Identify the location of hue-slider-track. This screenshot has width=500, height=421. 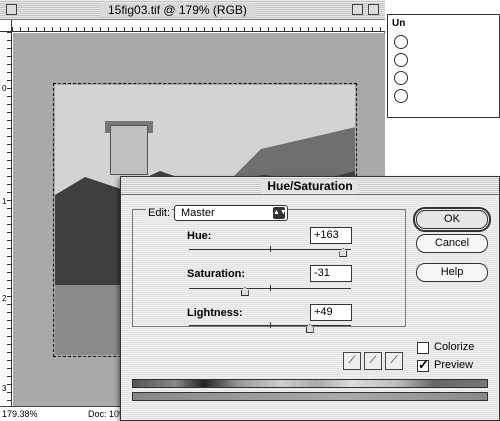
(270, 251).